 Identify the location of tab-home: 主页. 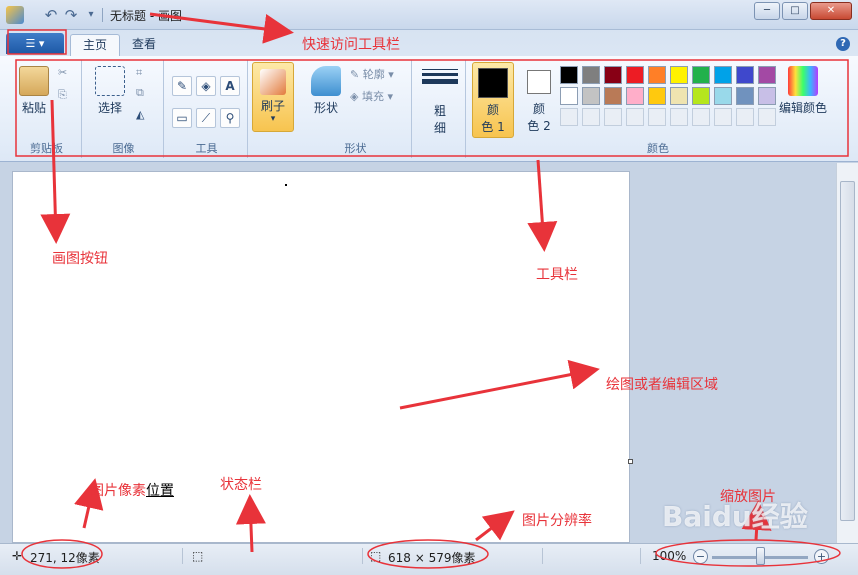
(95, 45).